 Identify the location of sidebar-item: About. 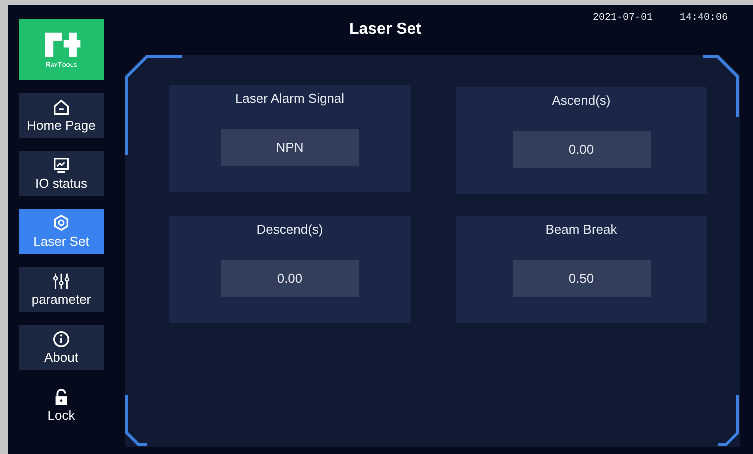
(61, 347).